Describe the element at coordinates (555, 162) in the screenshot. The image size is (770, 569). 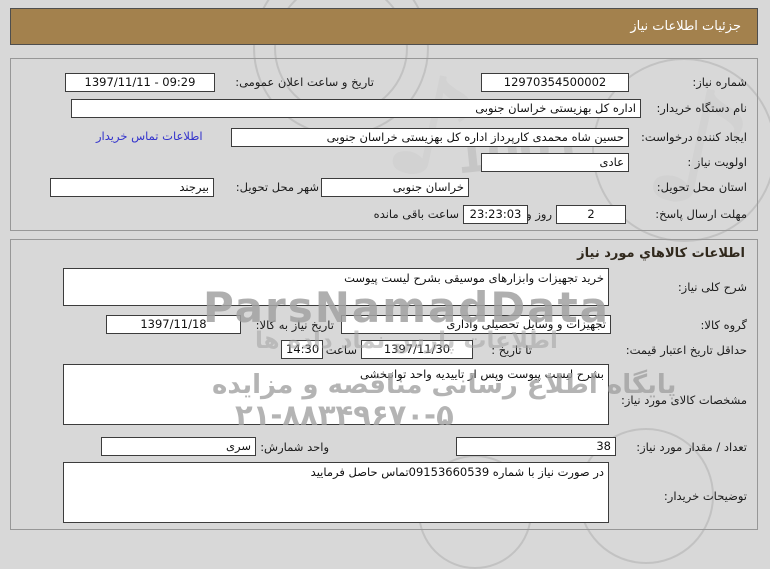
I see `priority-field: عادی` at that location.